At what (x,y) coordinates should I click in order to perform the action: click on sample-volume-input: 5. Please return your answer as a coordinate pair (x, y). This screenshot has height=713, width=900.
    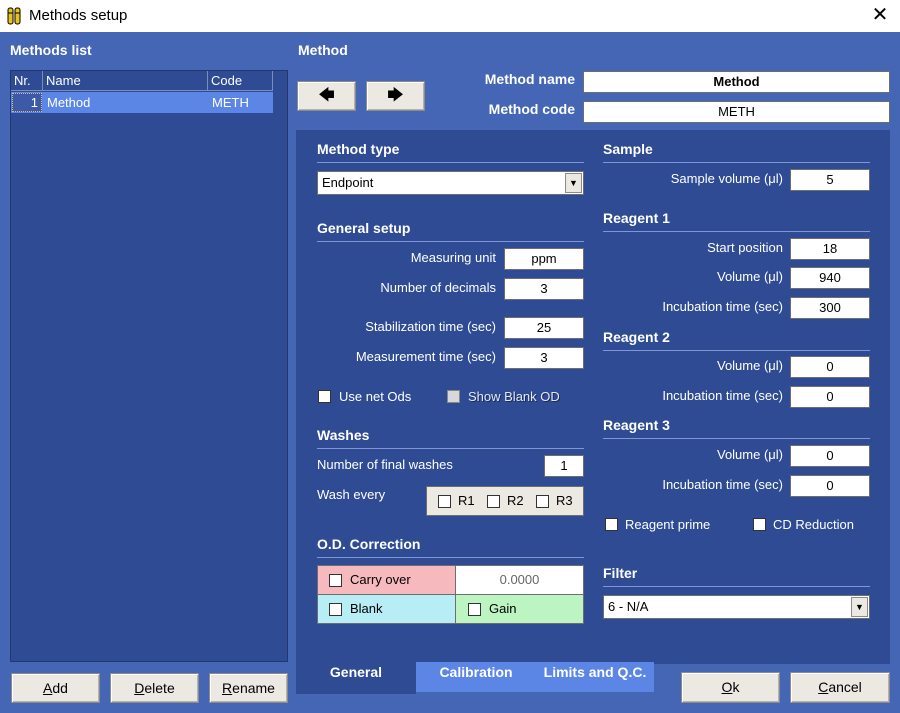
    Looking at the image, I should click on (830, 180).